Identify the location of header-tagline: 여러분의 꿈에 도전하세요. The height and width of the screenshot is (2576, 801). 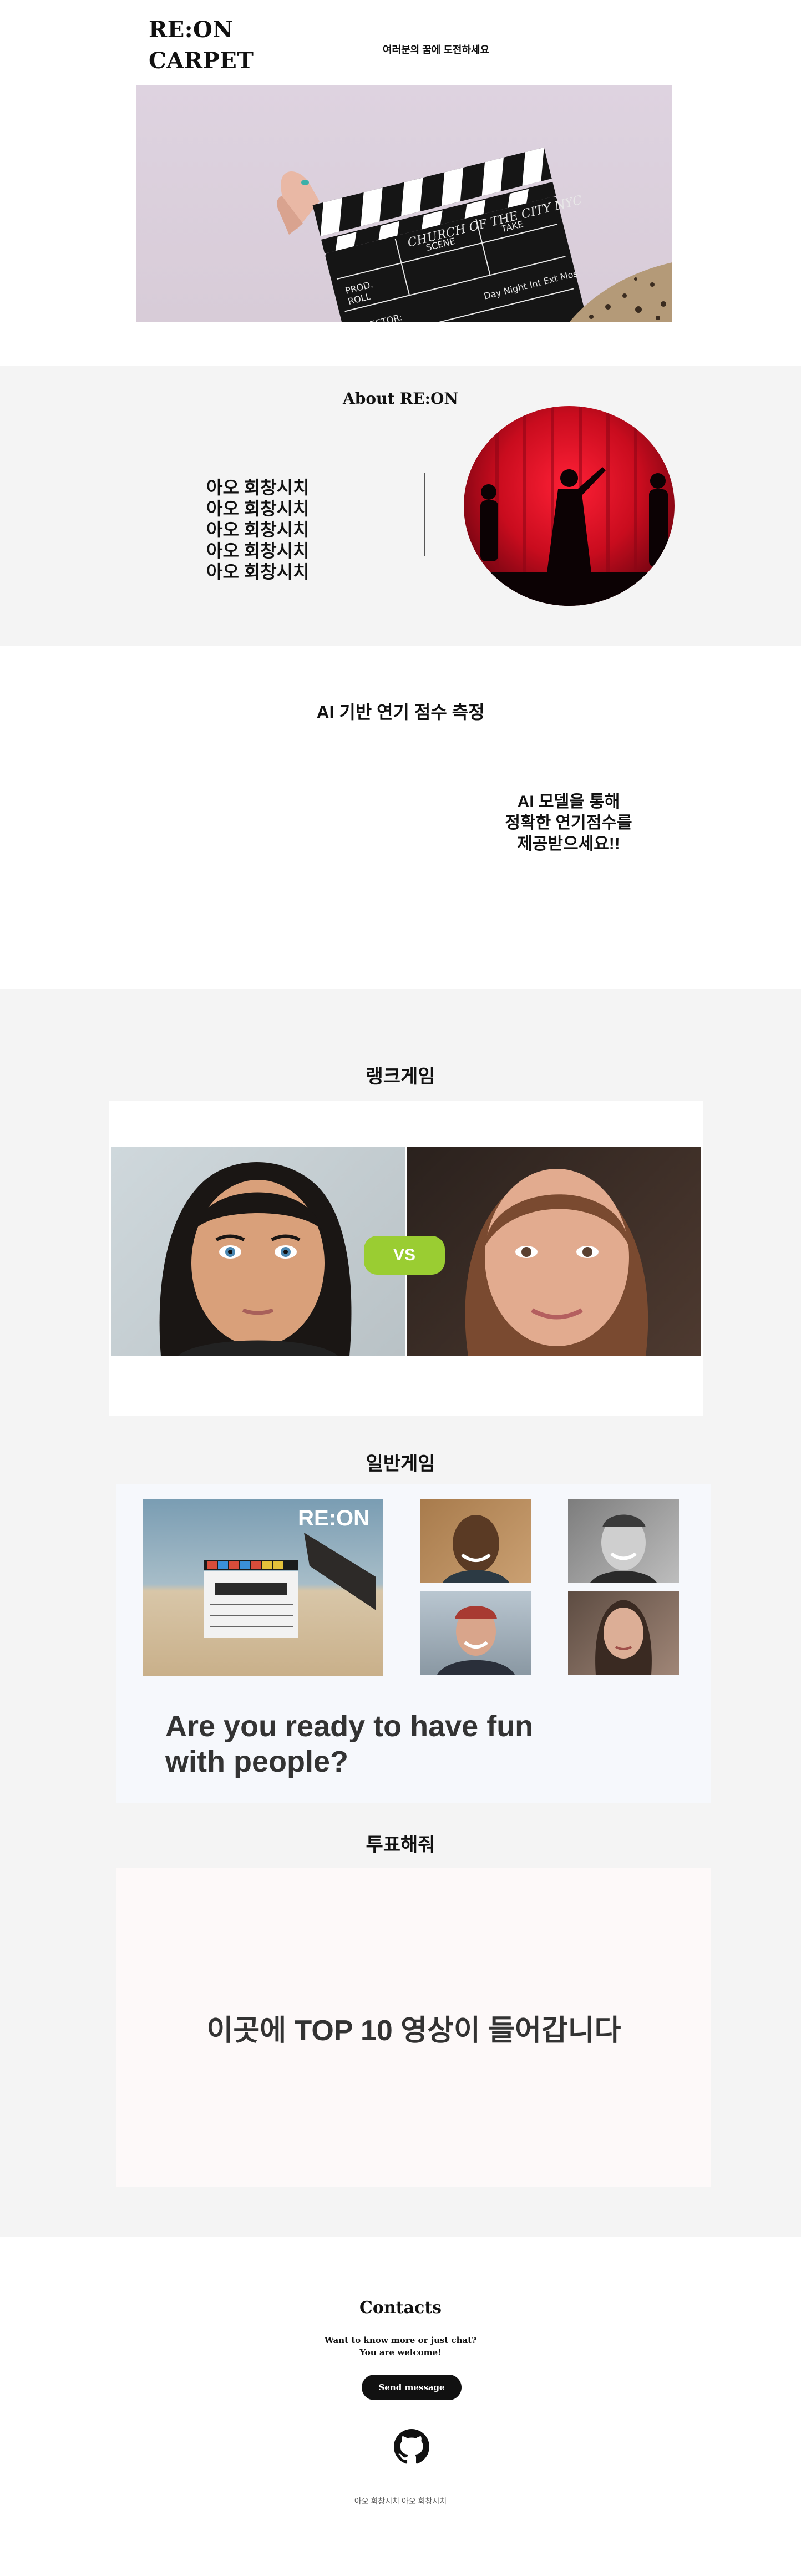
(436, 49).